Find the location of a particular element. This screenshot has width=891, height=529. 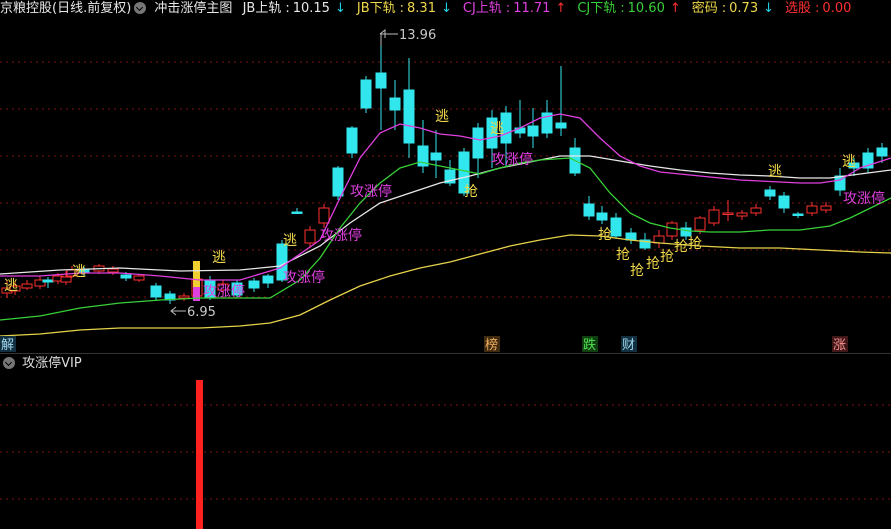

event-tag-text: 跌 is located at coordinates (589, 345).